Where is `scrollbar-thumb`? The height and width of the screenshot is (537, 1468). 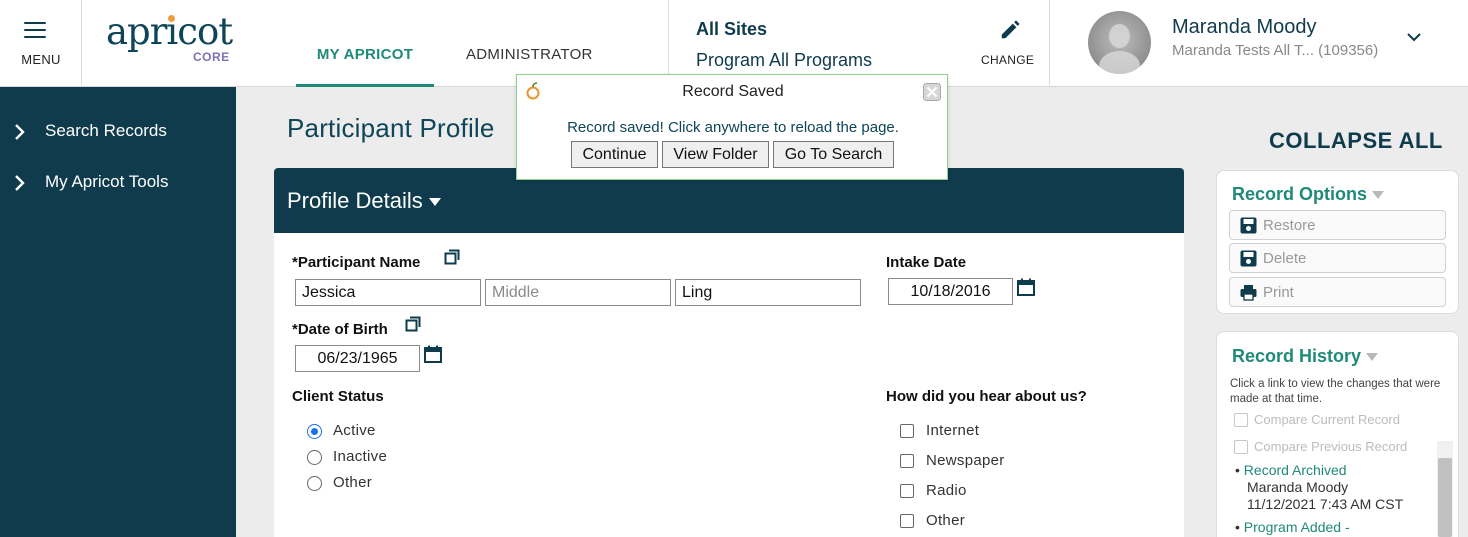
scrollbar-thumb is located at coordinates (1445, 497).